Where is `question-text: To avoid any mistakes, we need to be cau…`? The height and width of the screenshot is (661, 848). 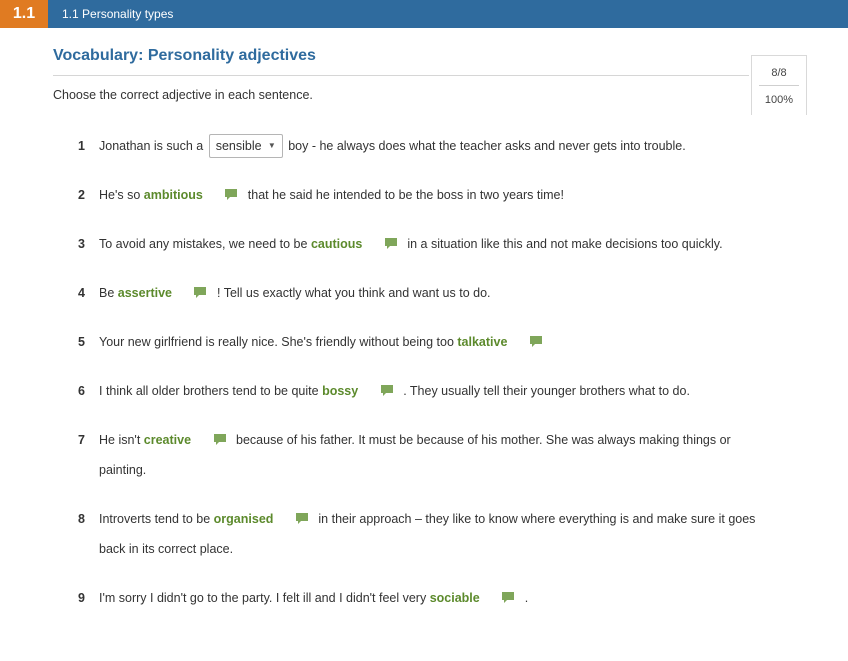
question-text: To avoid any mistakes, we need to be cau… is located at coordinates (434, 244).